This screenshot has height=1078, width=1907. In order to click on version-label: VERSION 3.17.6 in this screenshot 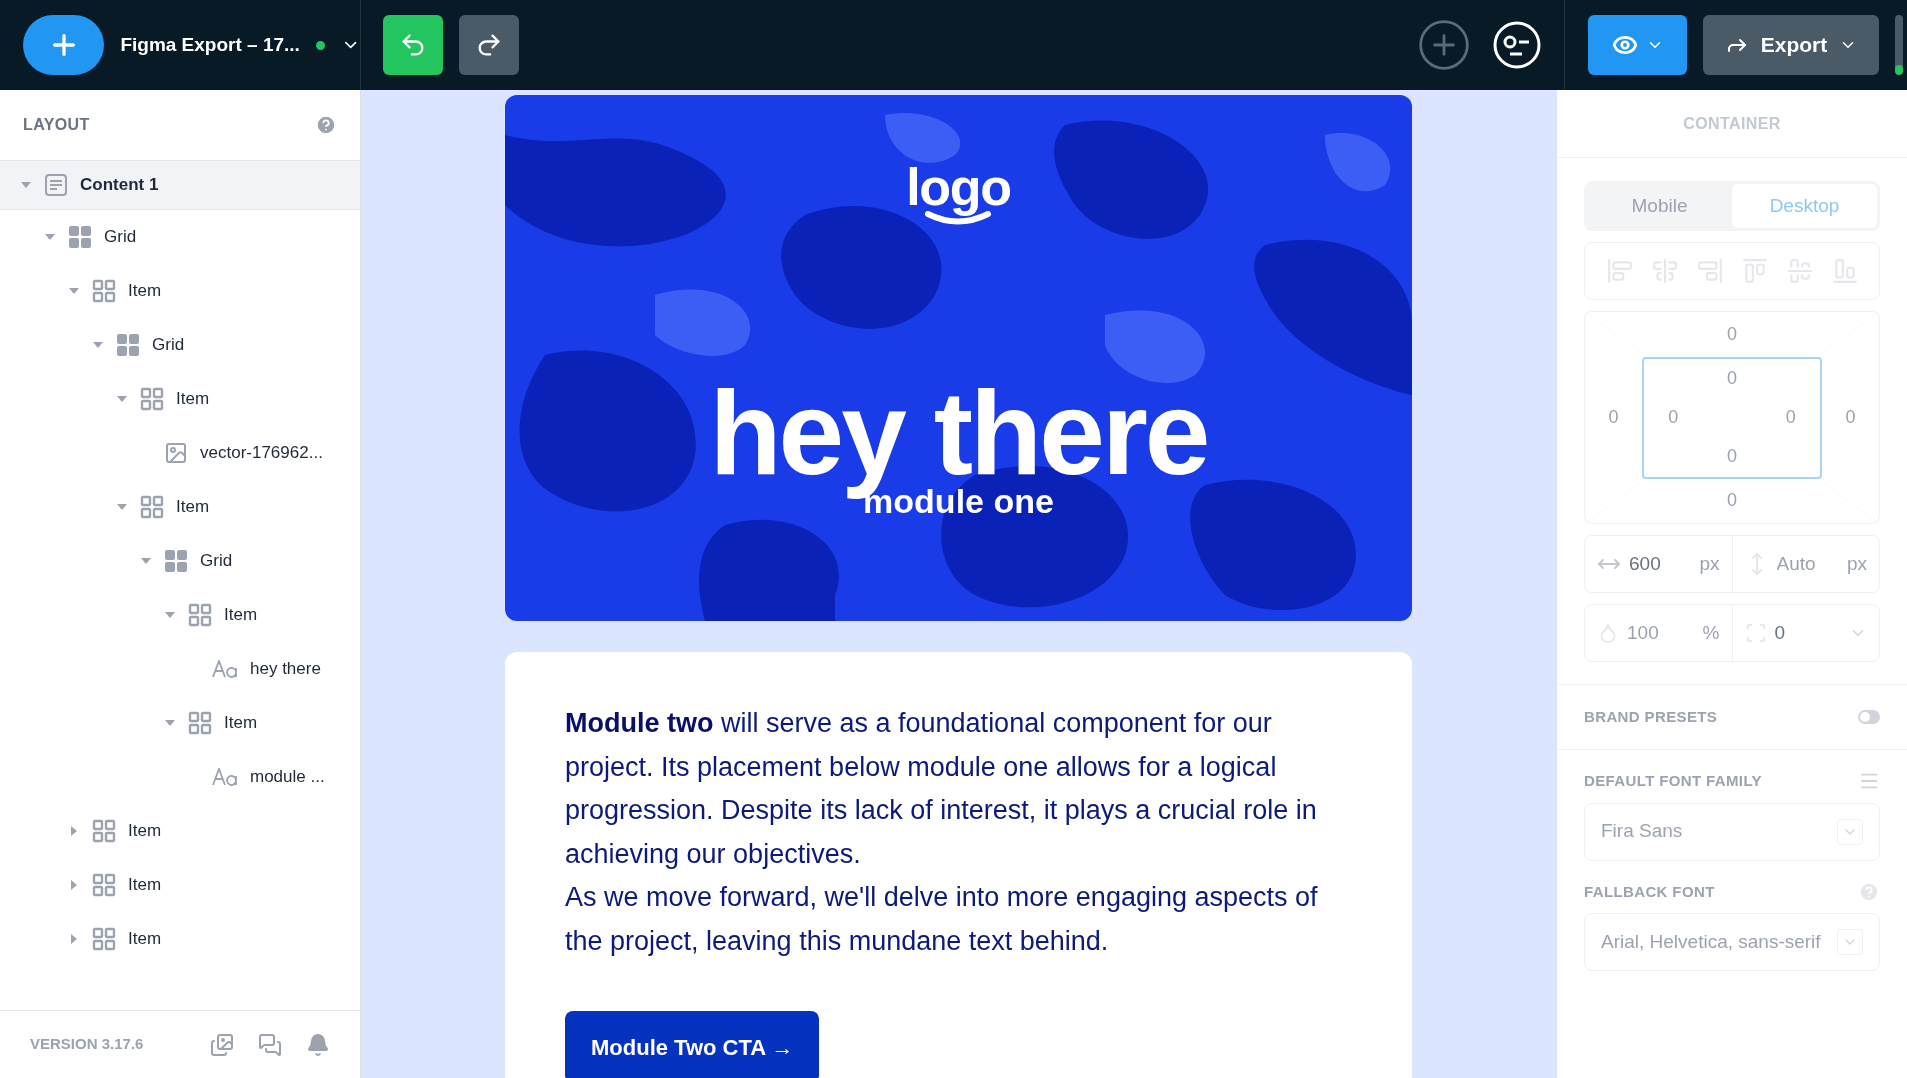, I will do `click(87, 1044)`.